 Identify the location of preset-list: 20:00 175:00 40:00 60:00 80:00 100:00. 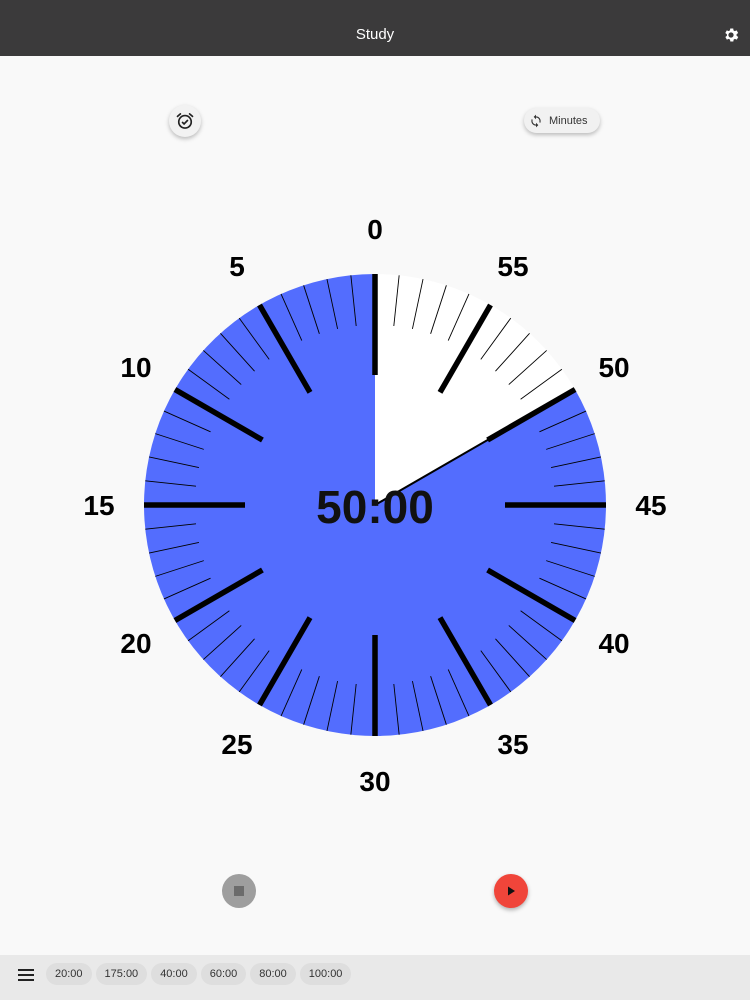
(199, 974).